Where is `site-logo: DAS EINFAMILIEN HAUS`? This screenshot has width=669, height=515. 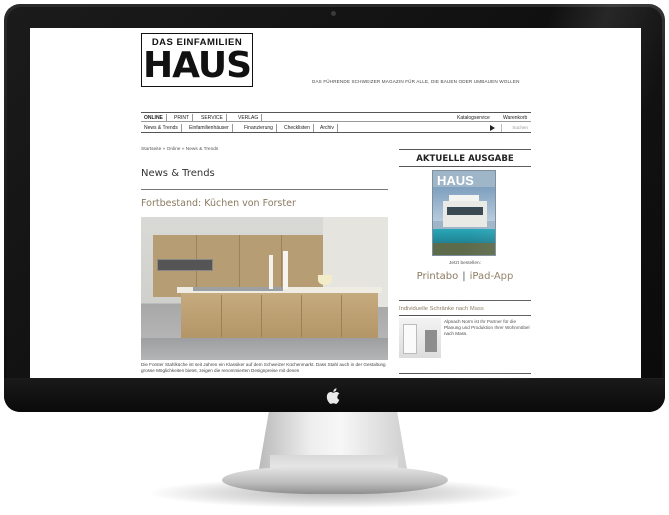 site-logo: DAS EINFAMILIEN HAUS is located at coordinates (197, 60).